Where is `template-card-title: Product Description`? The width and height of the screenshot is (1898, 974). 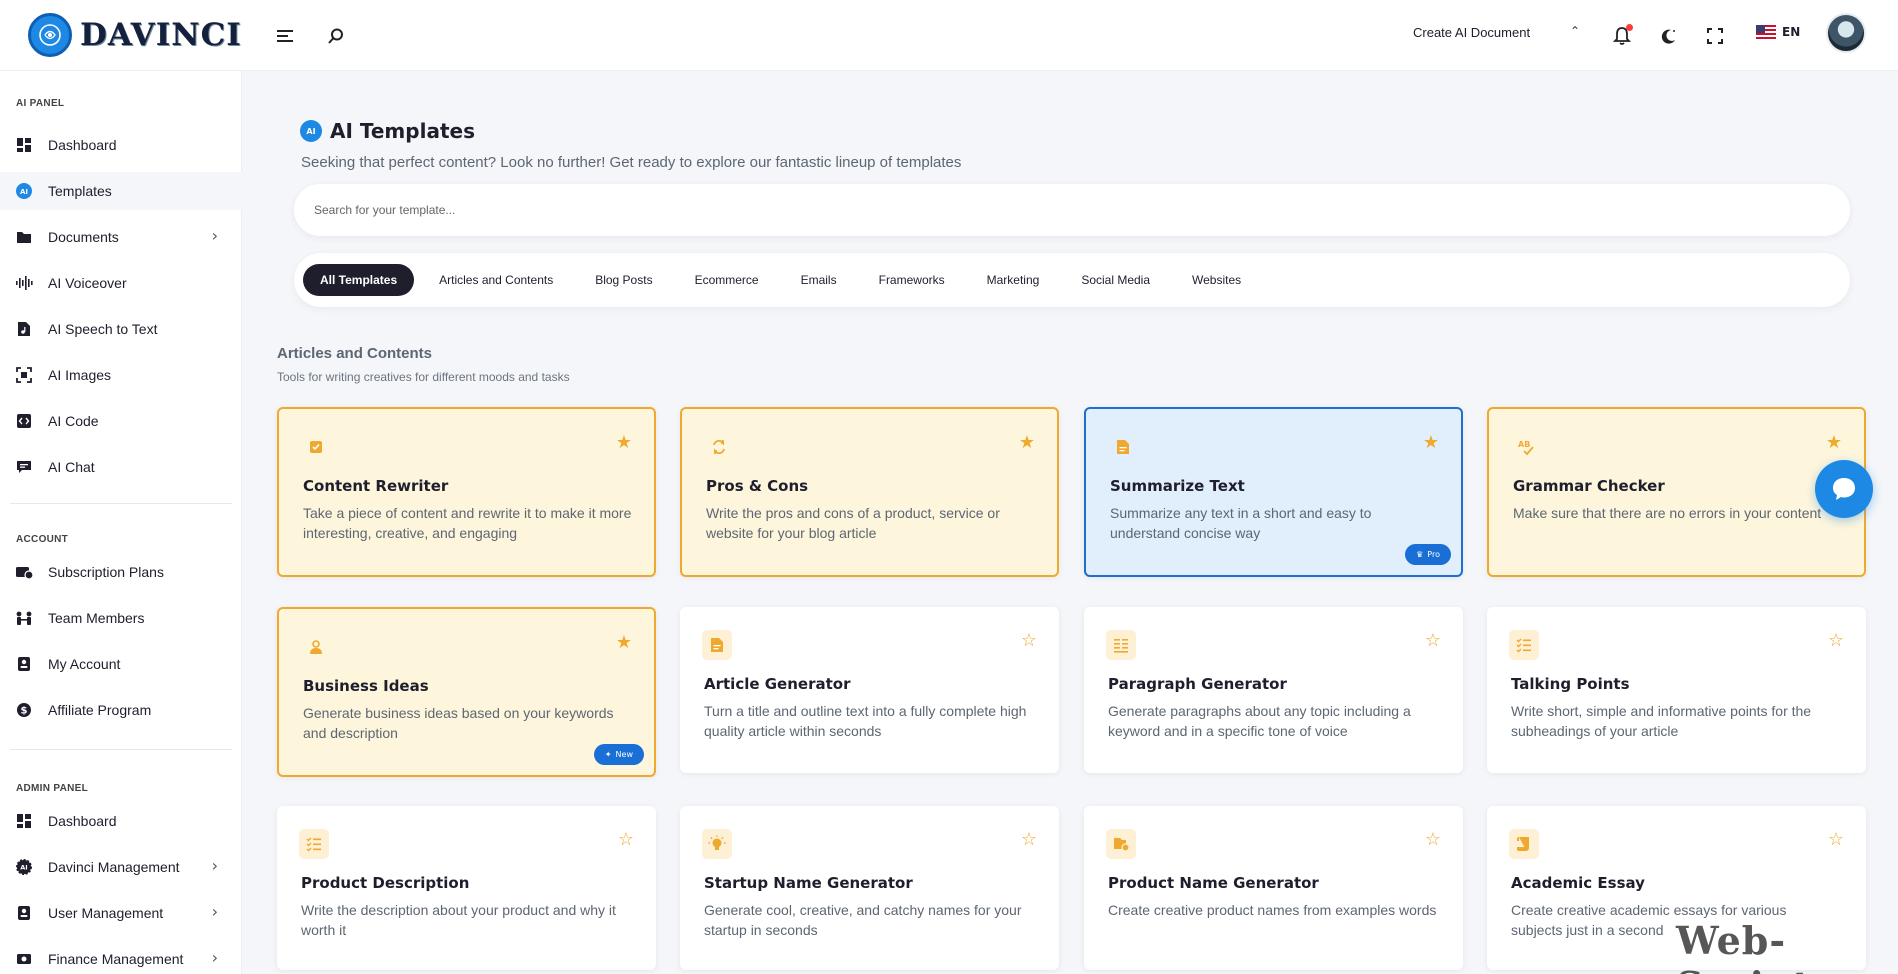
template-card-title: Product Description is located at coordinates (385, 883).